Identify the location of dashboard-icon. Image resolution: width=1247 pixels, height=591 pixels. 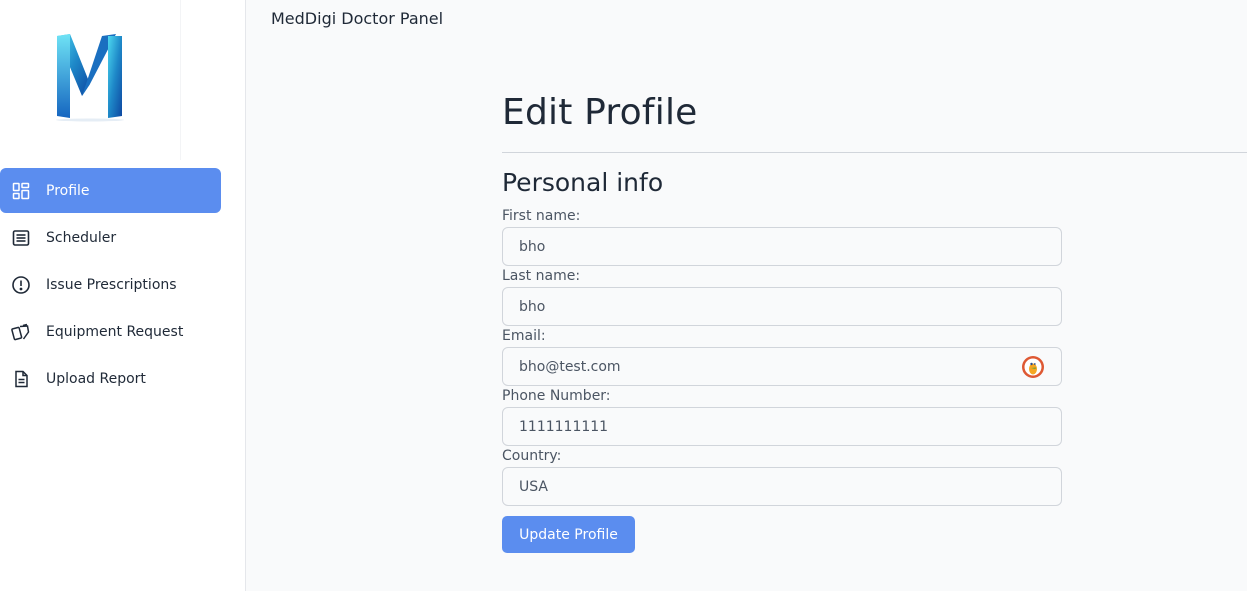
(21, 191).